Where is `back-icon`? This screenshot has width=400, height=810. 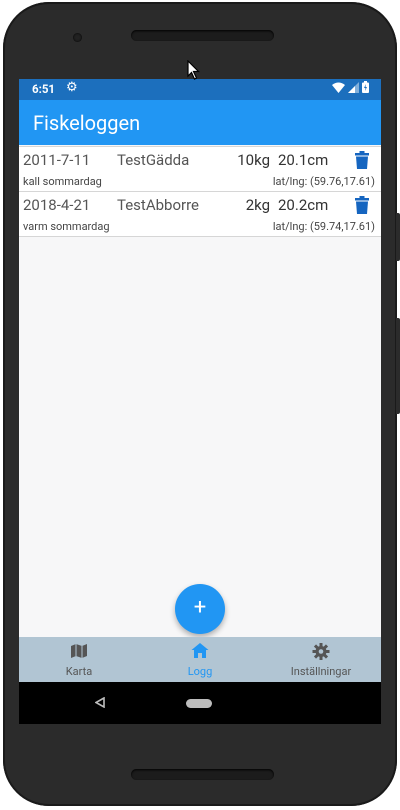
back-icon is located at coordinates (100, 702).